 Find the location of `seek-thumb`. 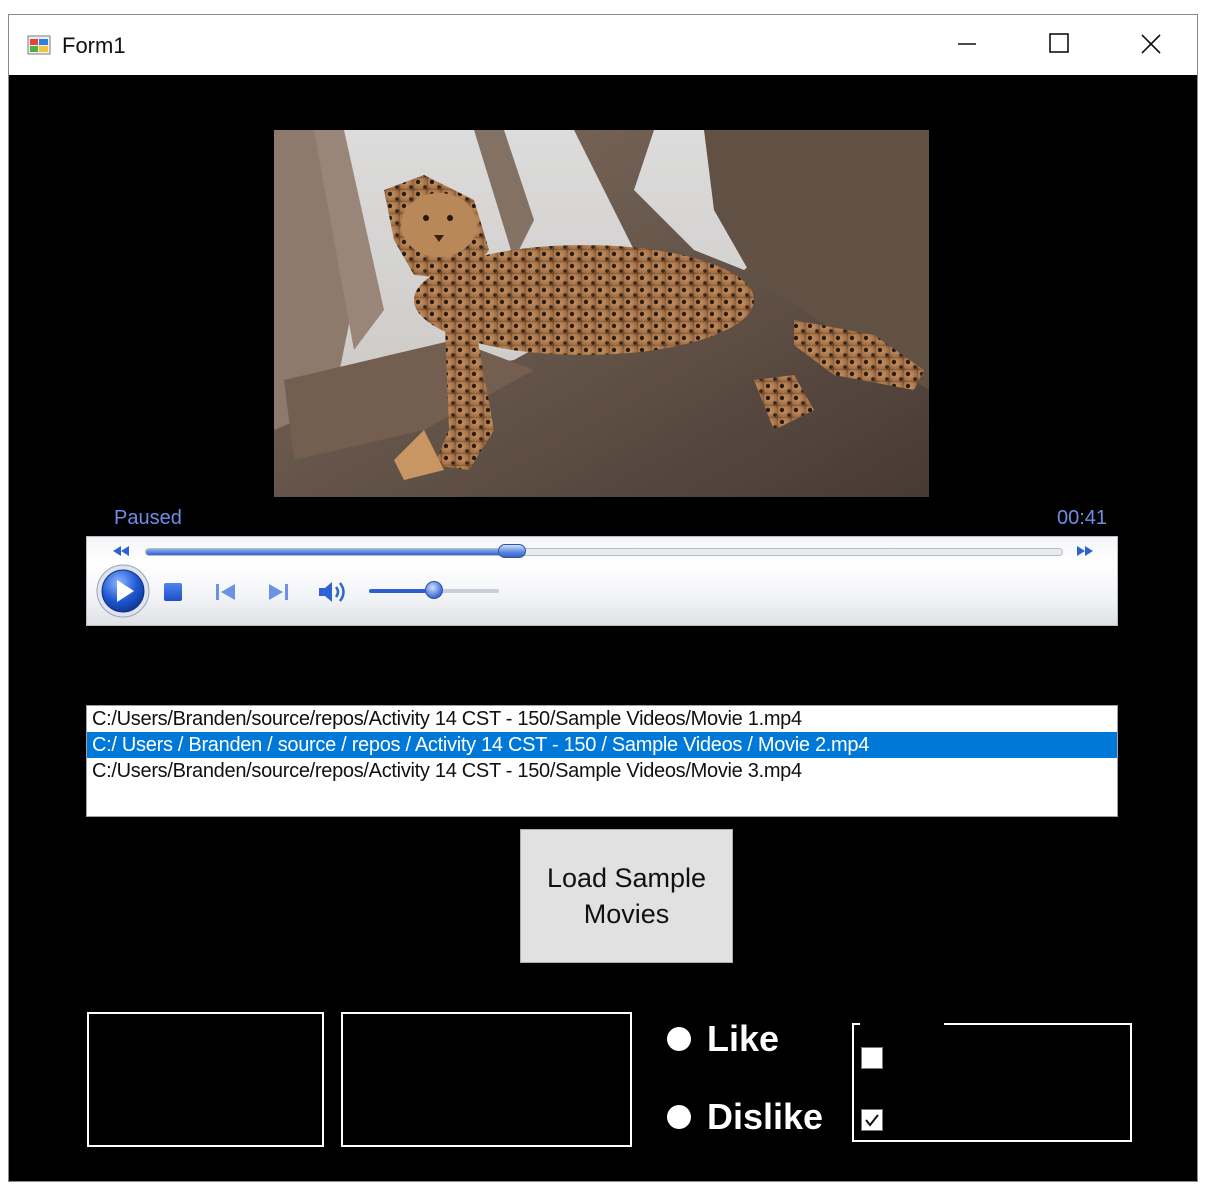

seek-thumb is located at coordinates (512, 551).